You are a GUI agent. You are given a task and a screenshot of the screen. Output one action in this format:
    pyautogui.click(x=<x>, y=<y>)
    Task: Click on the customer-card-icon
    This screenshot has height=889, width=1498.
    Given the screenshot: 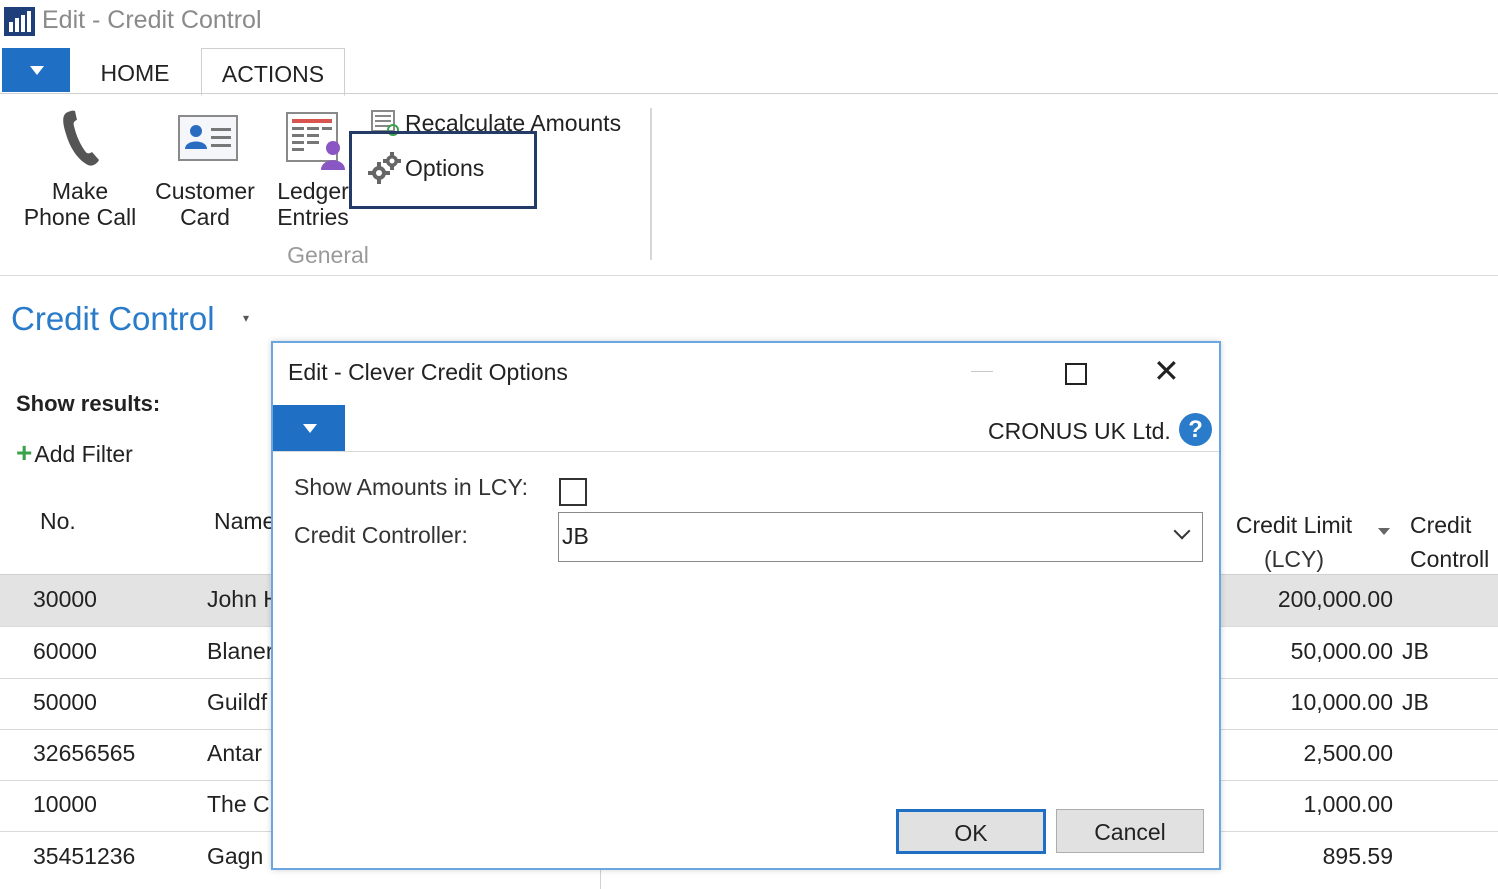 What is the action you would take?
    pyautogui.click(x=208, y=138)
    